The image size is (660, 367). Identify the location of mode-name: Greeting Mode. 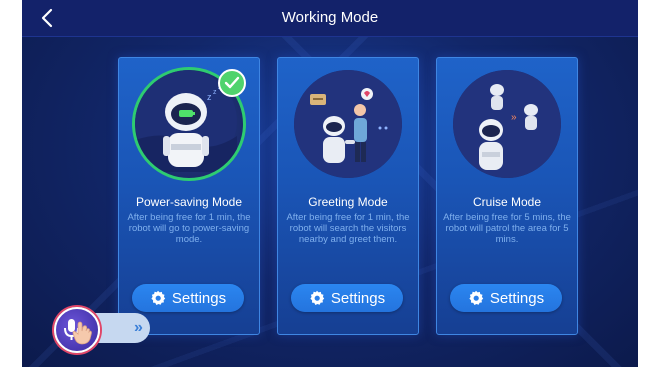
(348, 202).